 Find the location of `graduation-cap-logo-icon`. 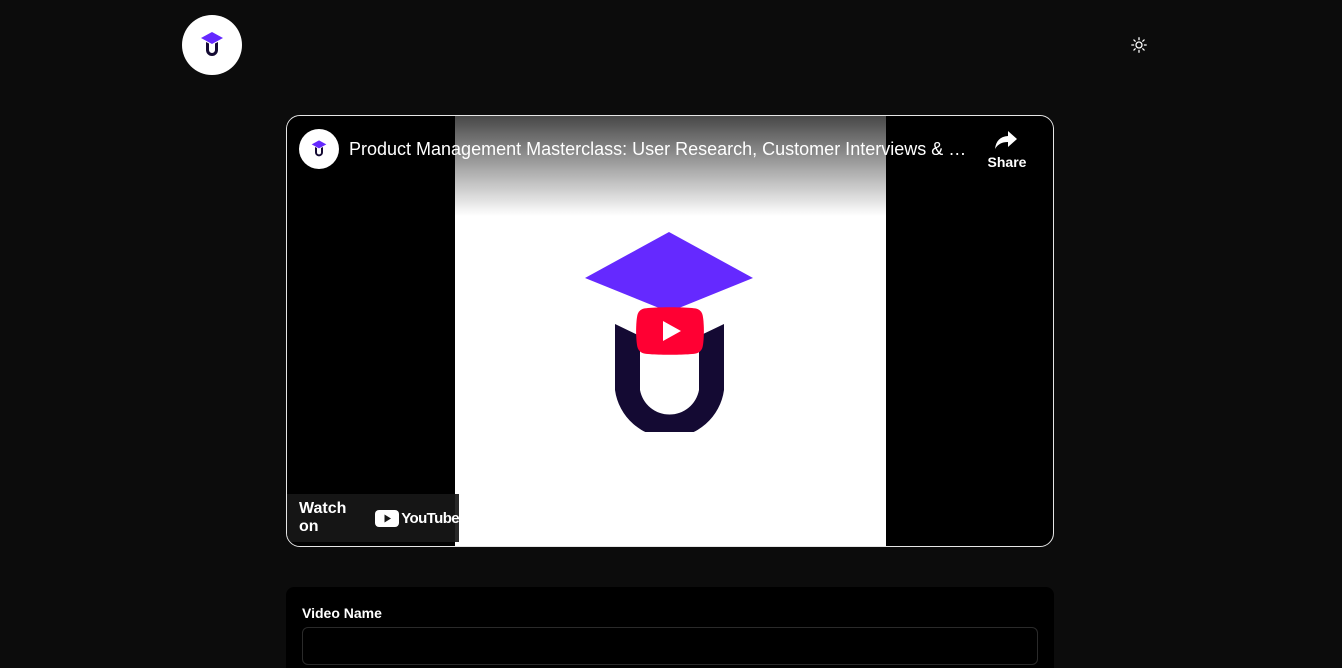

graduation-cap-logo-icon is located at coordinates (212, 44).